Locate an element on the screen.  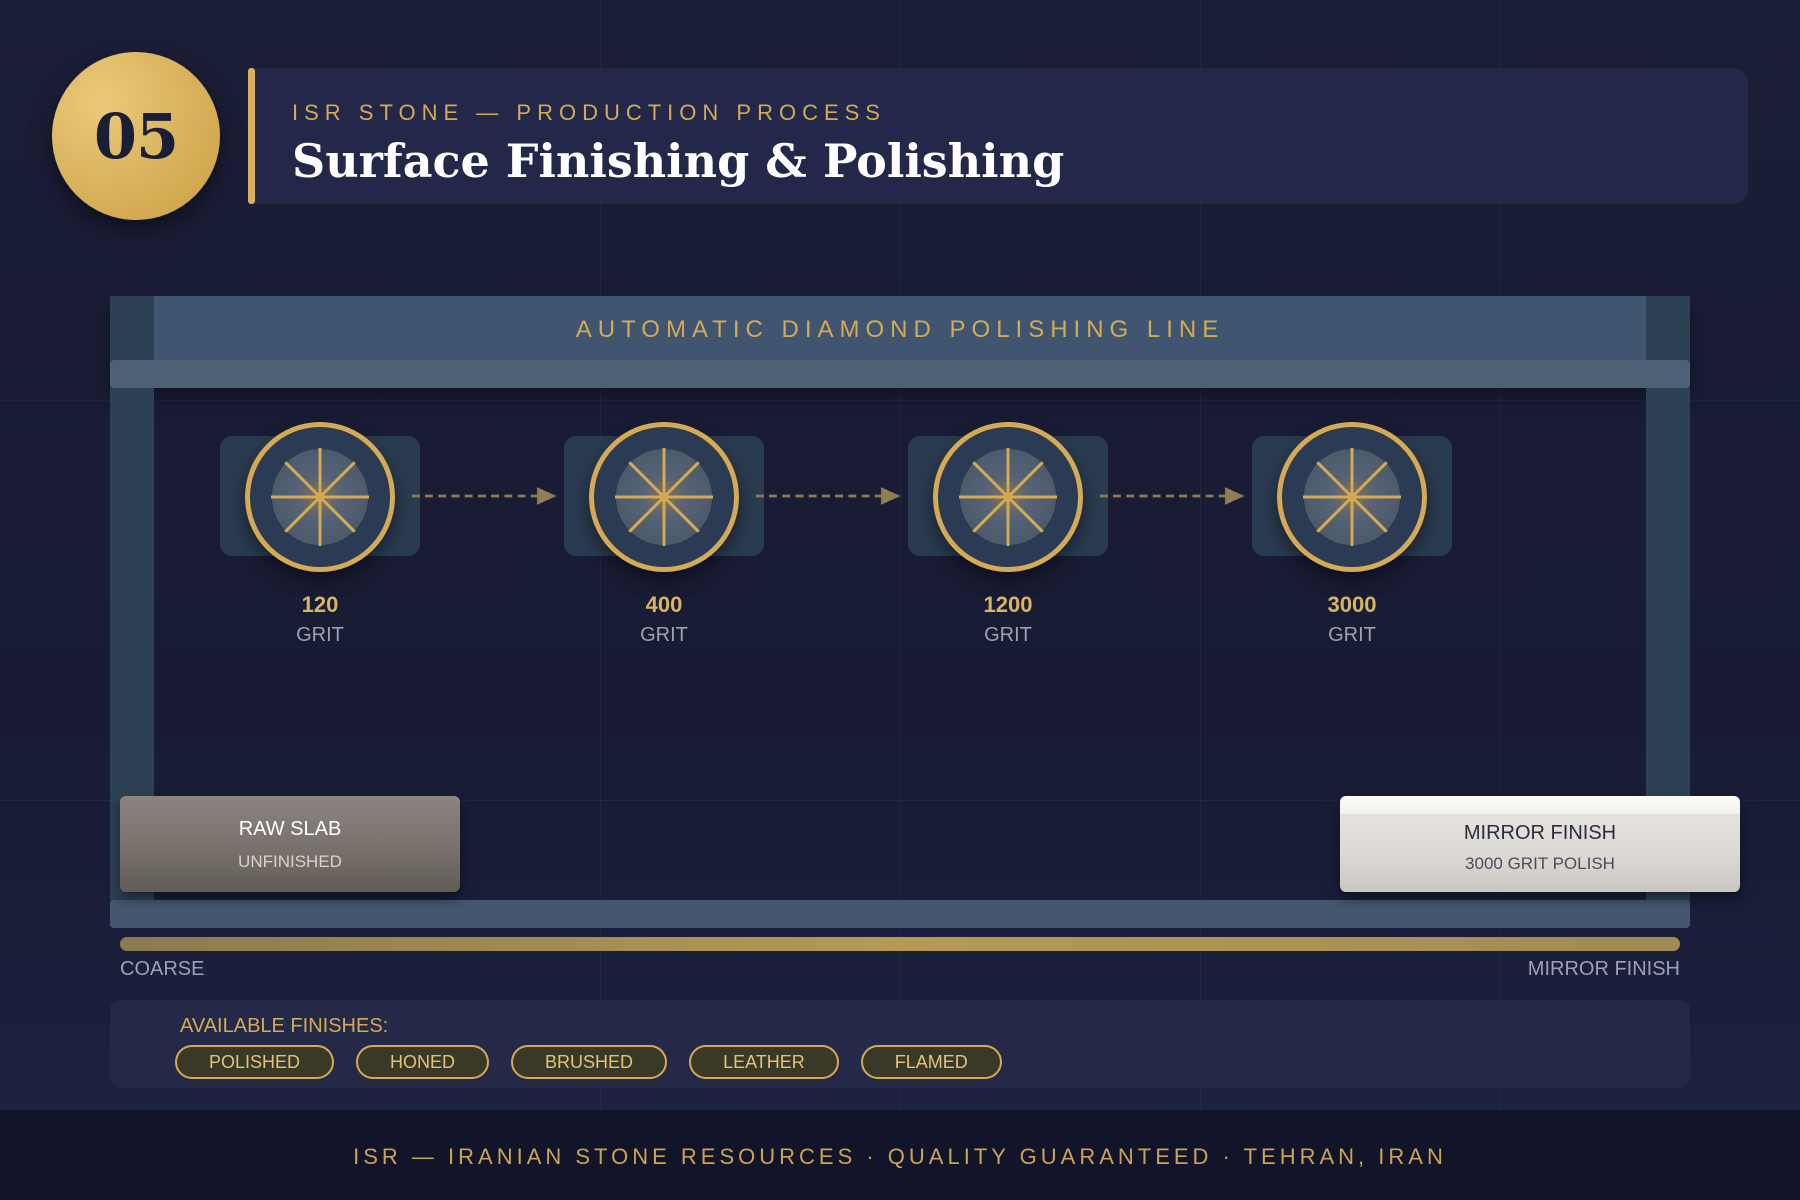
finish-scale-bar is located at coordinates (900, 944).